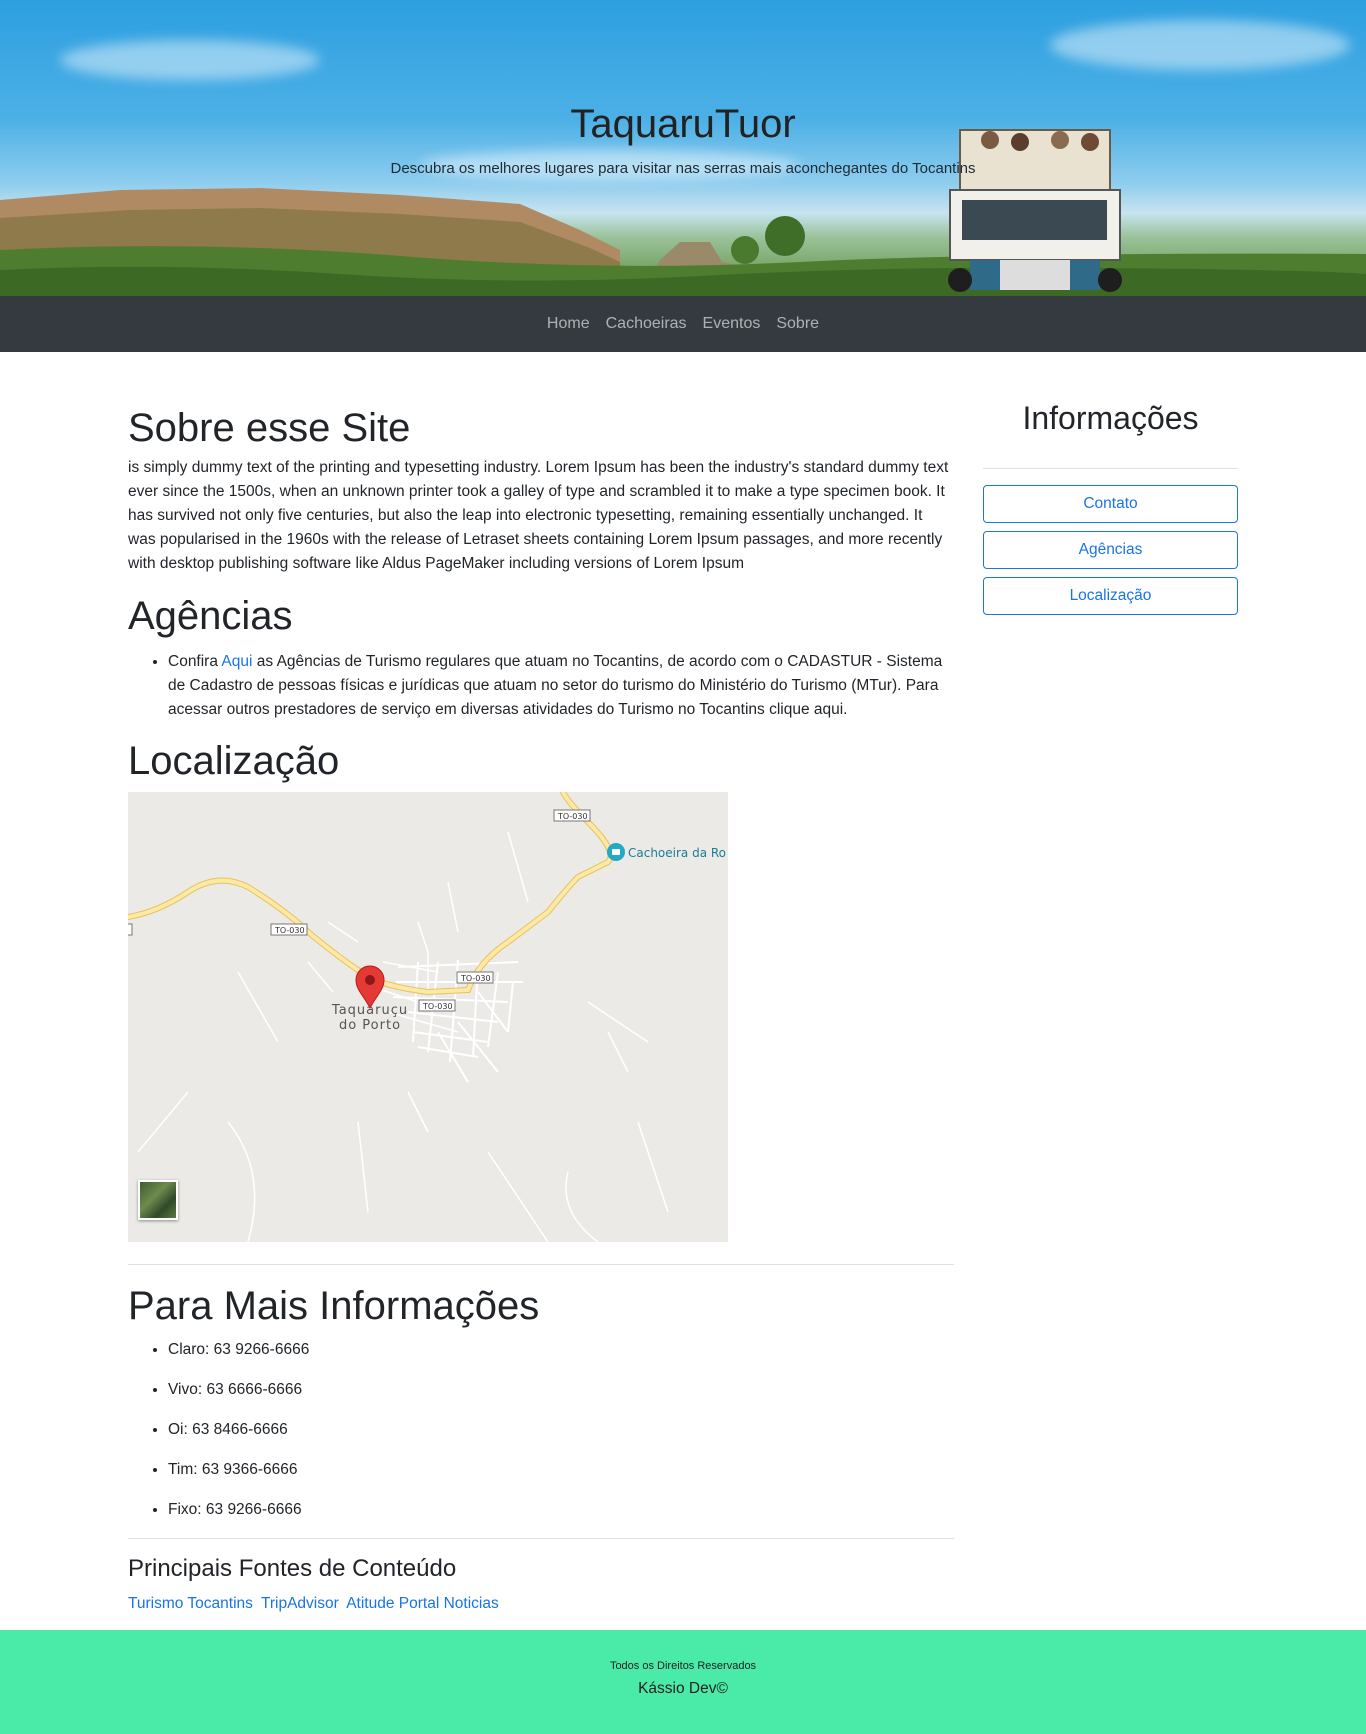 Image resolution: width=1366 pixels, height=1734 pixels. I want to click on main-navbar: Home Cachoeiras Eventos Sobre, so click(683, 324).